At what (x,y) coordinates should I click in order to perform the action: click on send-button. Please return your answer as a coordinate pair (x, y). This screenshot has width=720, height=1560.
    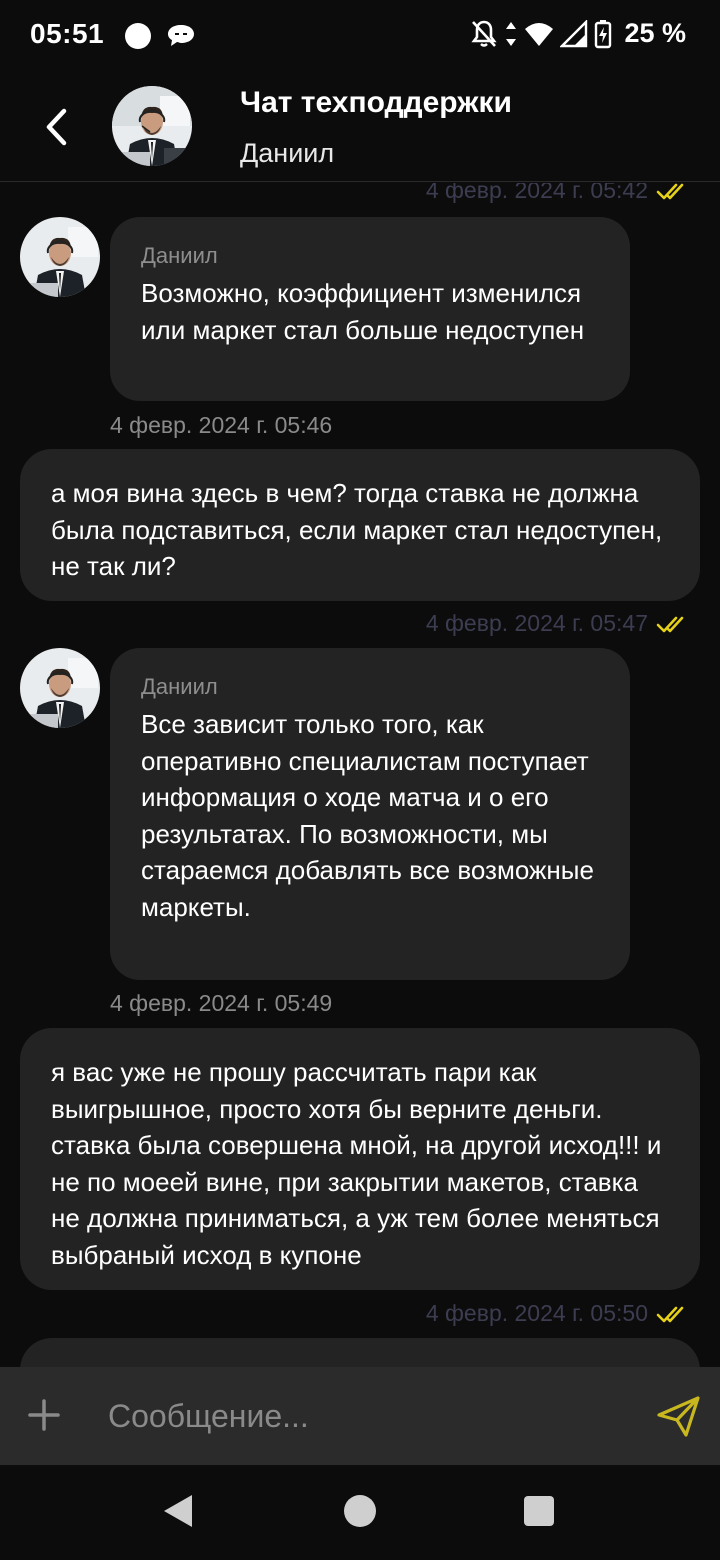
    Looking at the image, I should click on (679, 1417).